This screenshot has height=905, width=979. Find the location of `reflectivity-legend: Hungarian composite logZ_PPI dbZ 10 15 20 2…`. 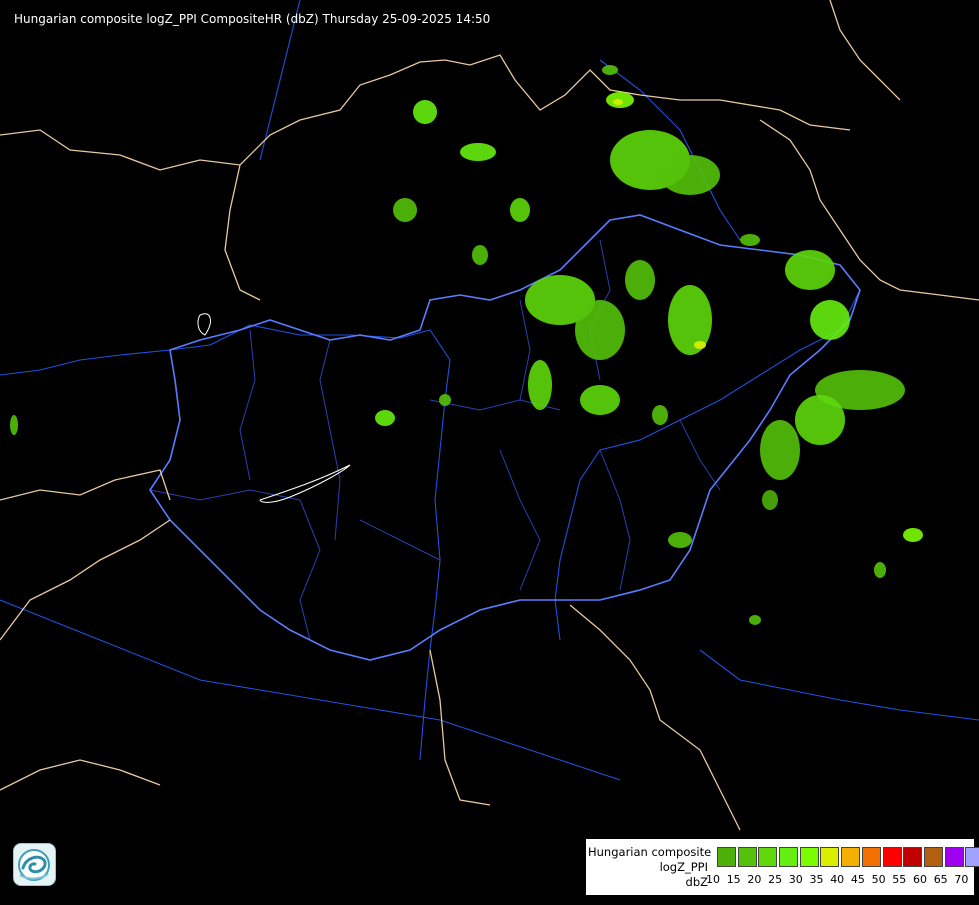

reflectivity-legend: Hungarian composite logZ_PPI dbZ 10 15 20 2… is located at coordinates (782, 867).